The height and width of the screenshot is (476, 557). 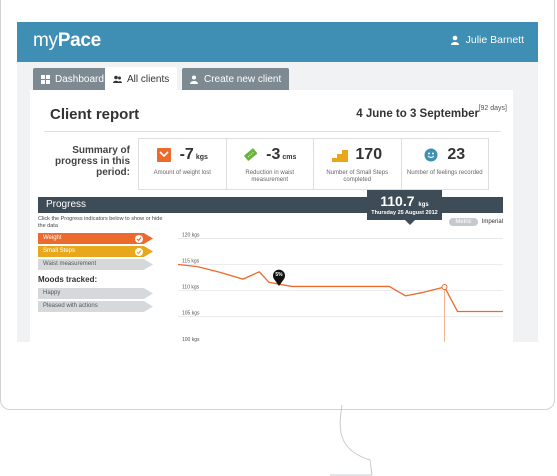 I want to click on steps-icon, so click(x=340, y=156).